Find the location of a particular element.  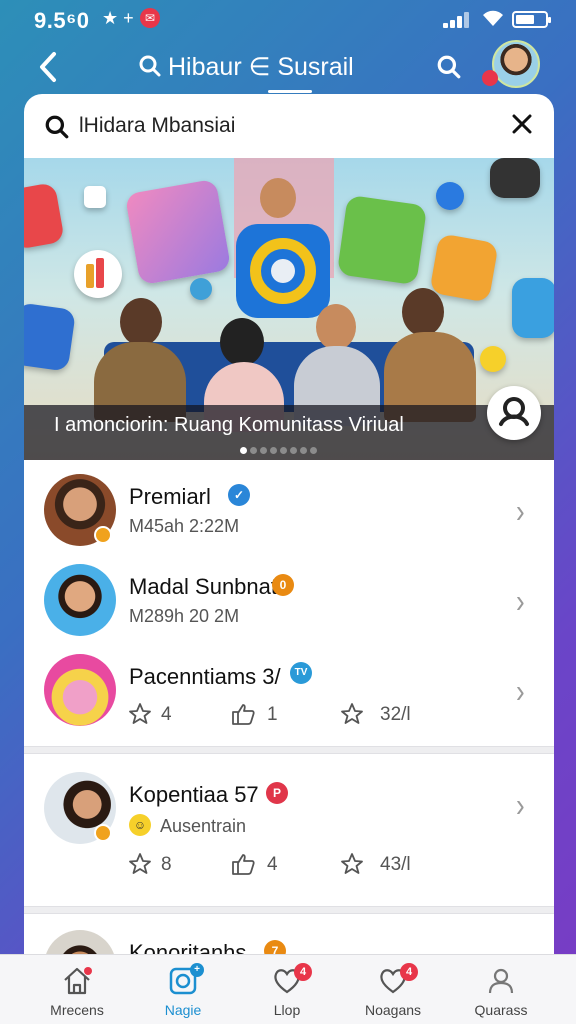

close-icon is located at coordinates (522, 124).